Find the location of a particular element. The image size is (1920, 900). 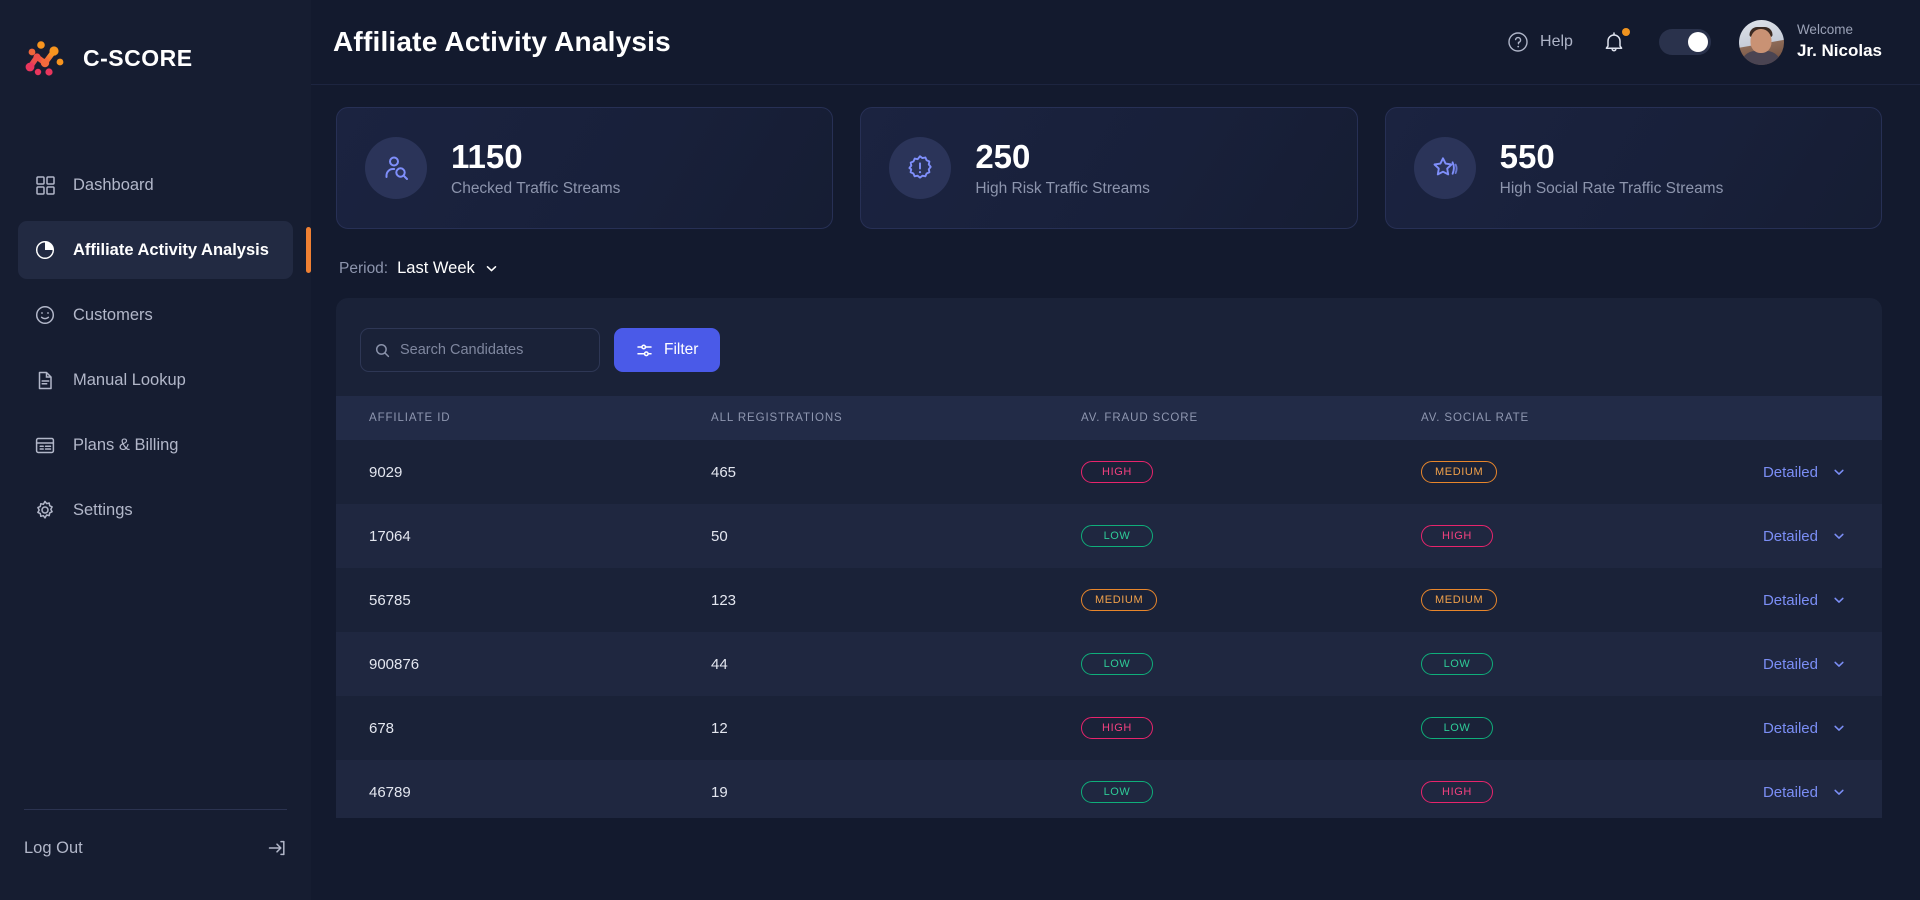

sidebar-item-label: Customers is located at coordinates (113, 314).